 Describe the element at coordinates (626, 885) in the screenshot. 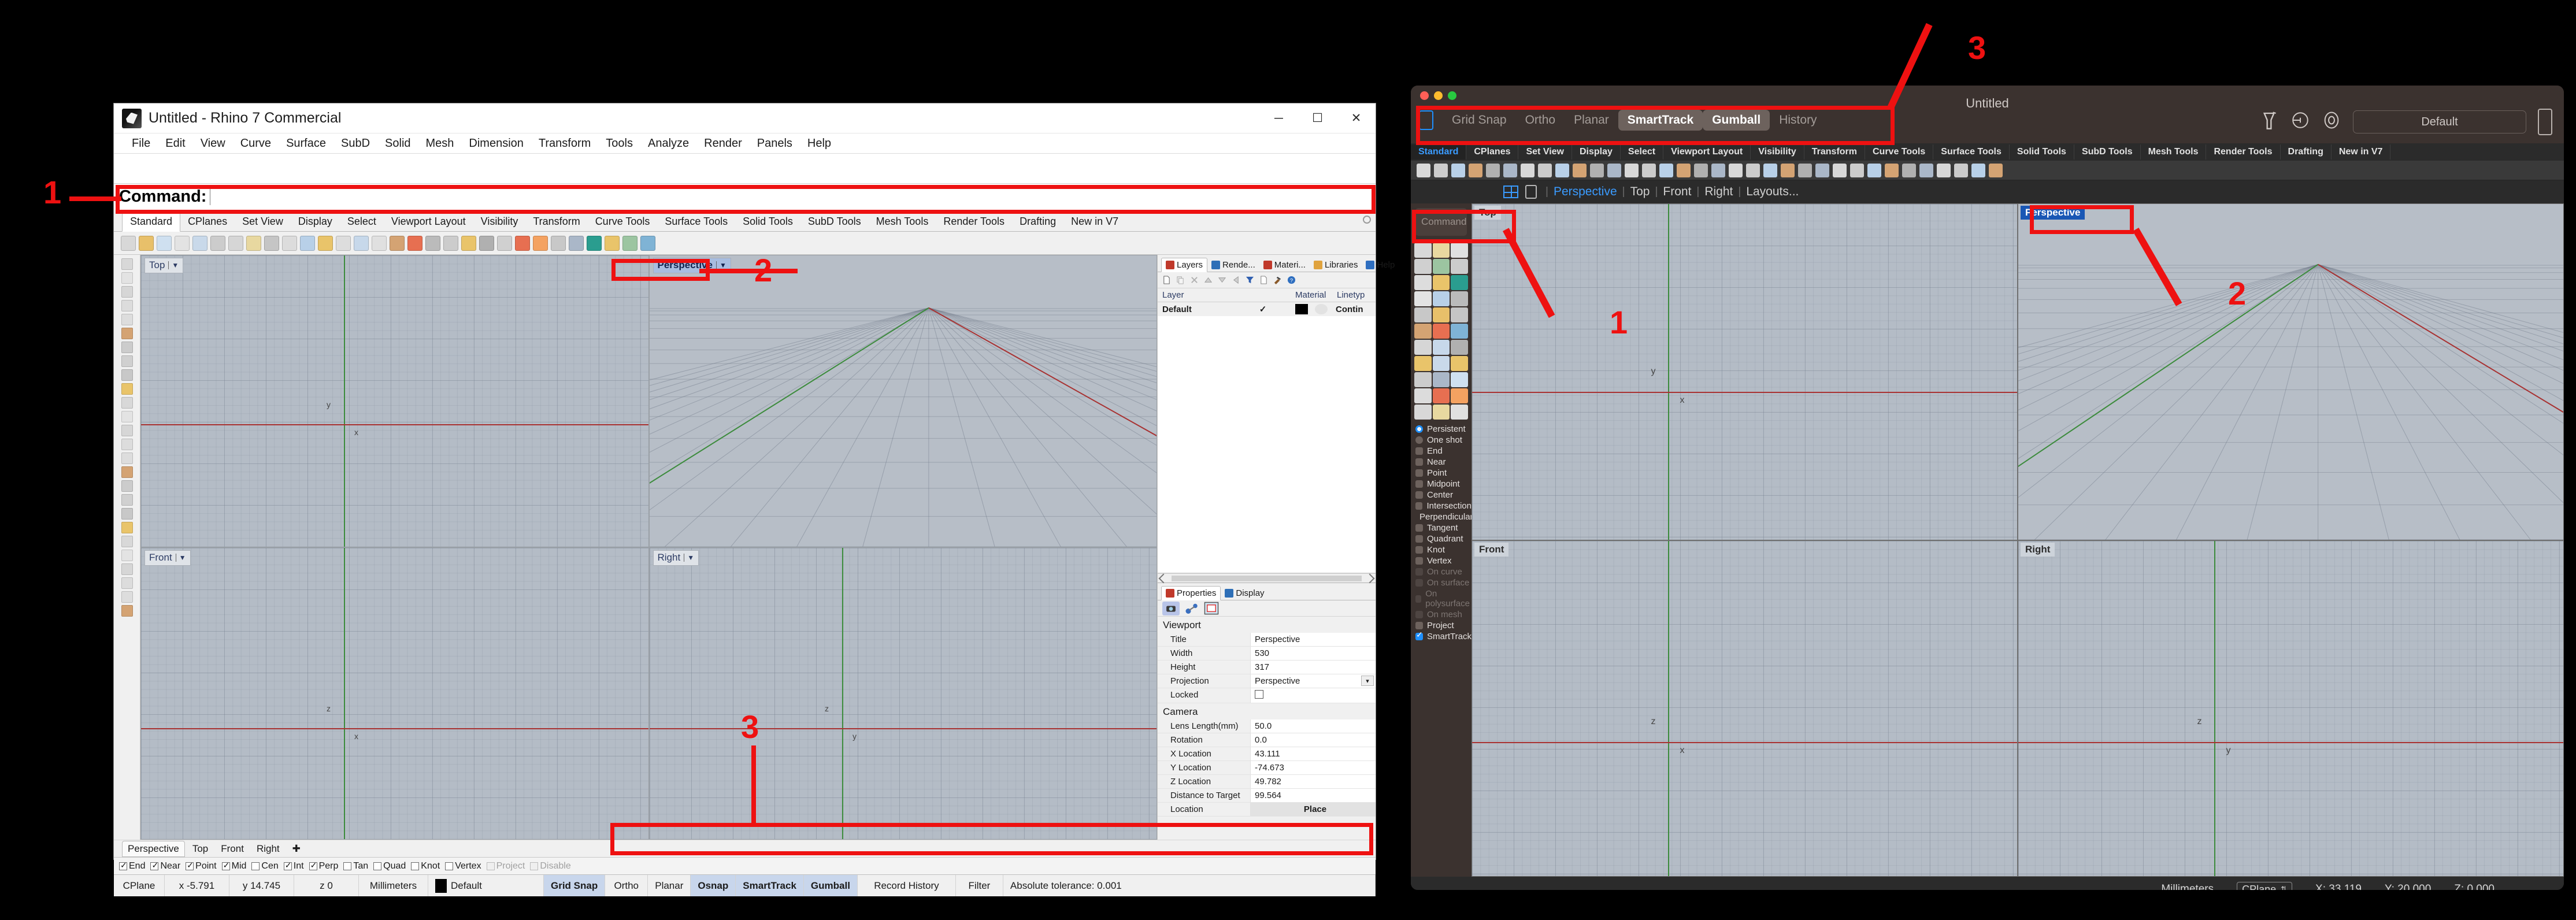

I see `status-toggle-ortho: Ortho` at that location.